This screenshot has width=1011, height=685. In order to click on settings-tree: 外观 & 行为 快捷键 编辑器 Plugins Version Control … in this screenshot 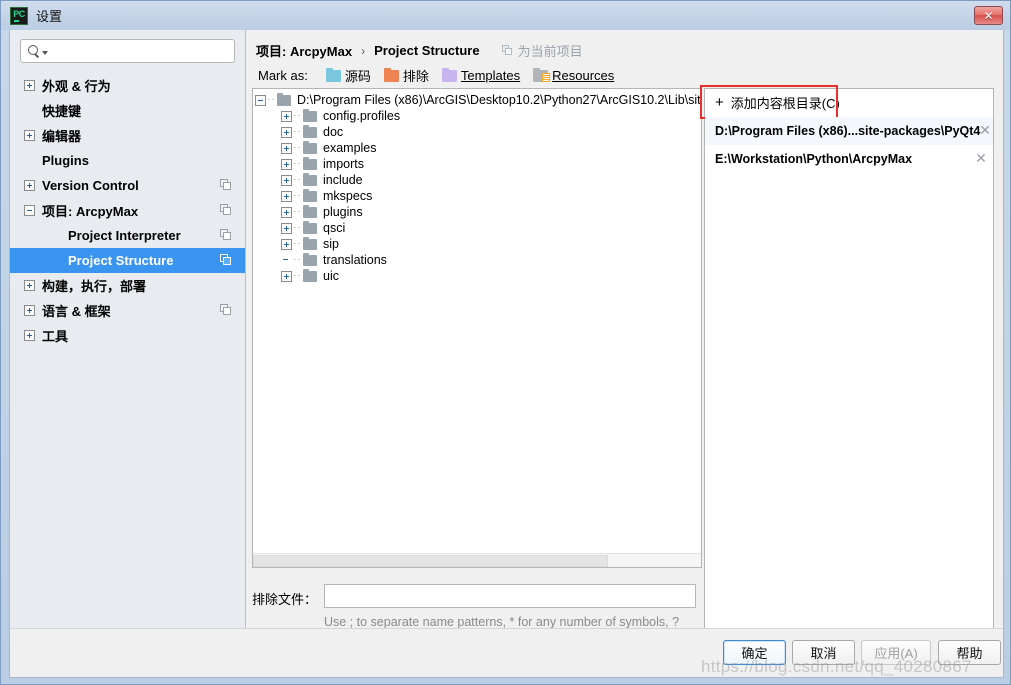, I will do `click(127, 210)`.